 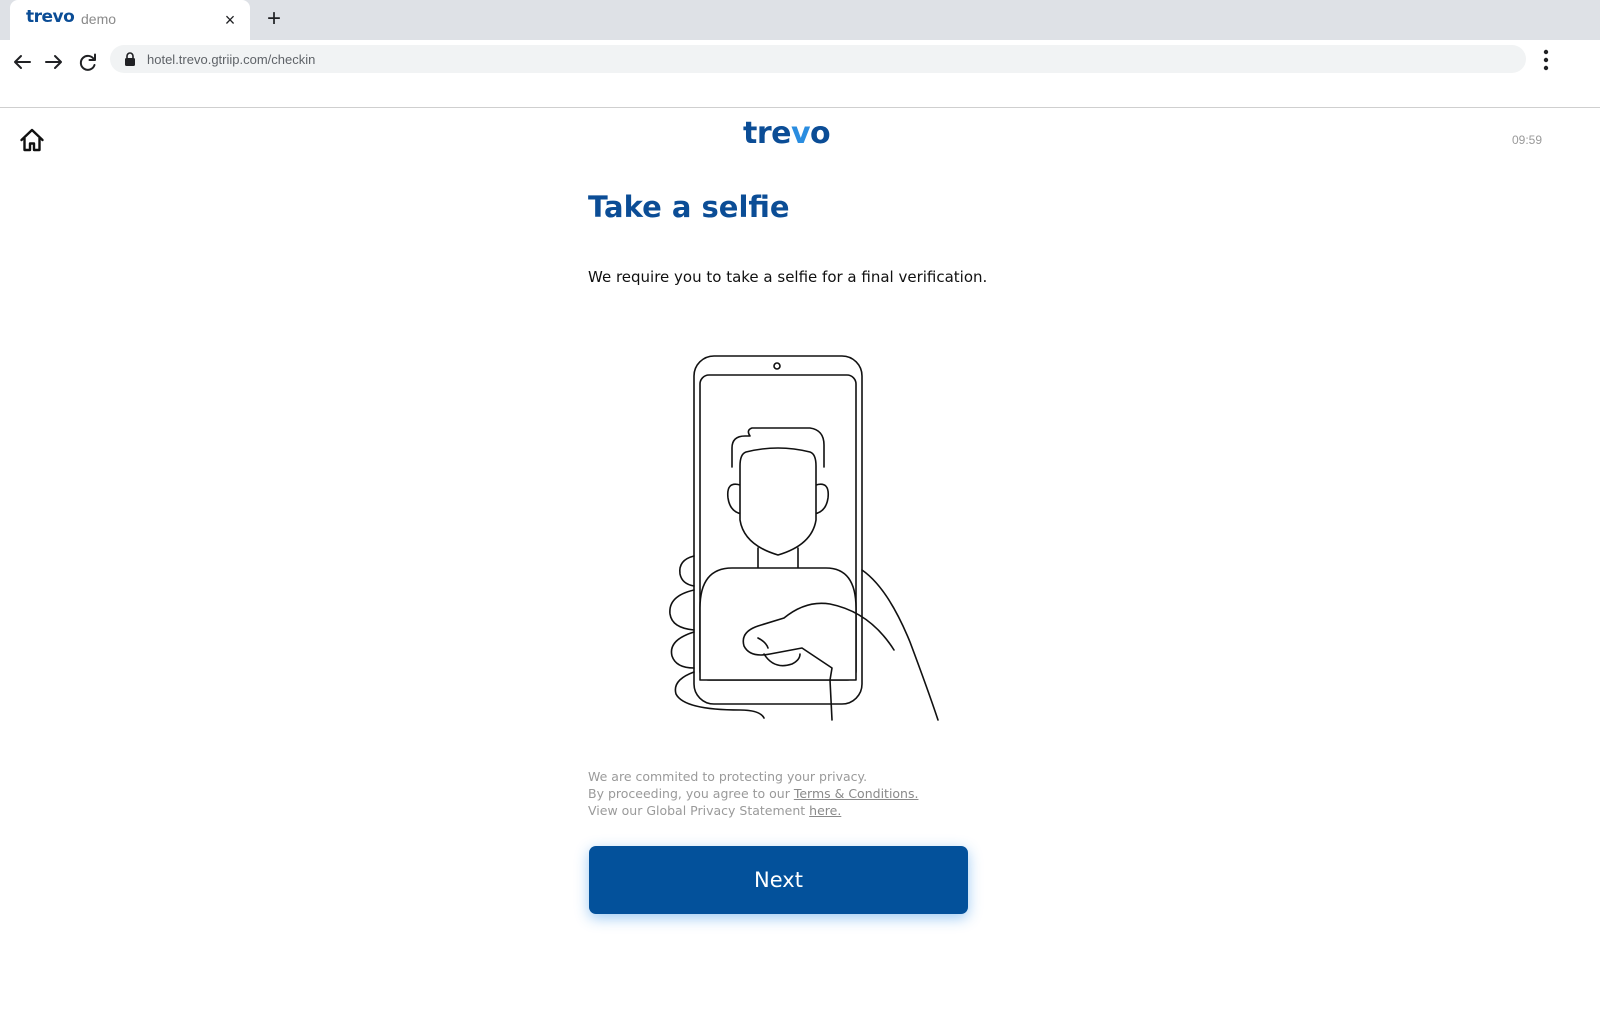 I want to click on tab-favicon-logo: trevo, so click(x=50, y=17).